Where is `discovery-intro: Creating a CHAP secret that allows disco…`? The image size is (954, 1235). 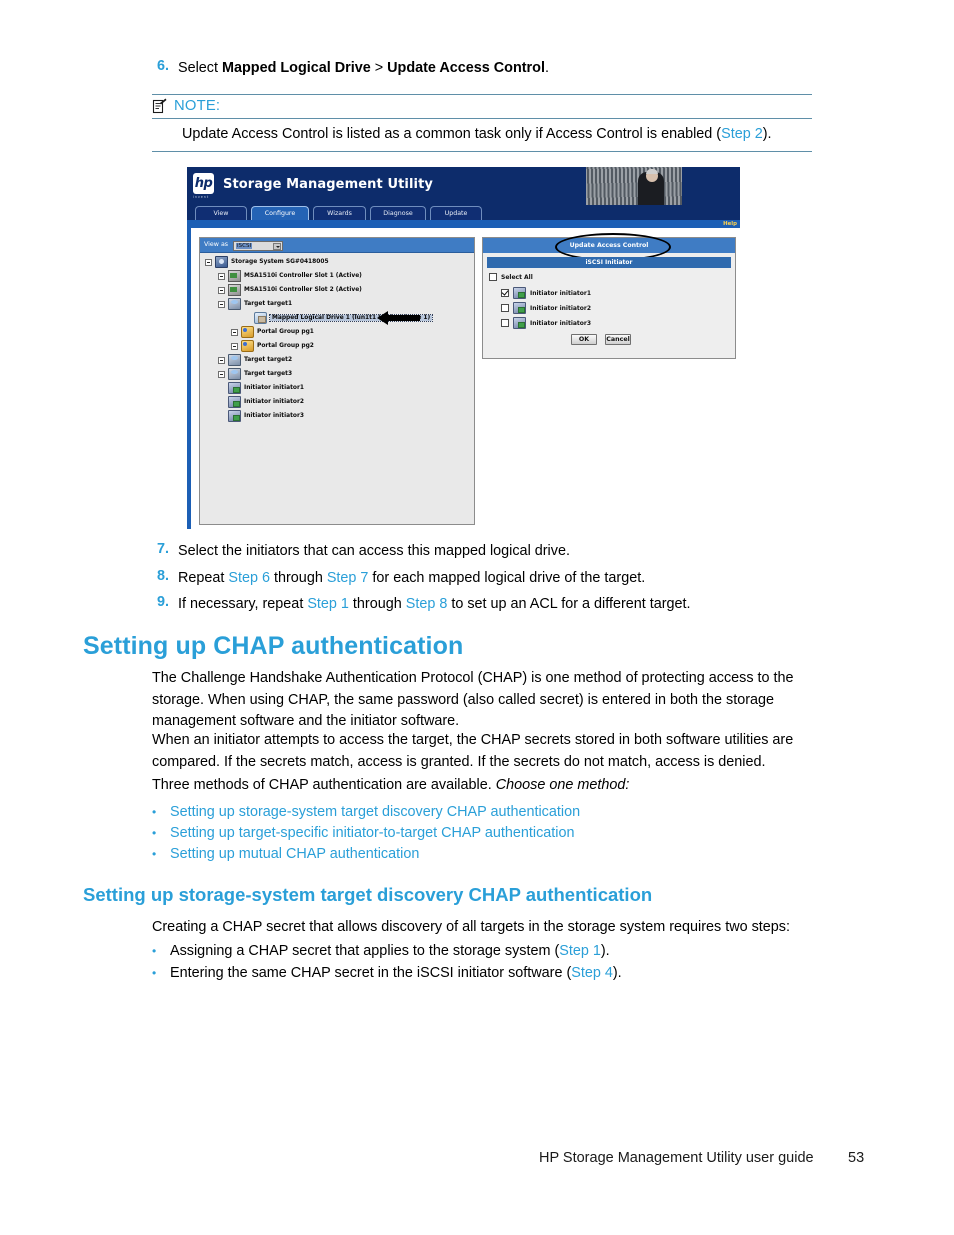
discovery-intro: Creating a CHAP secret that allows disco… is located at coordinates (471, 927).